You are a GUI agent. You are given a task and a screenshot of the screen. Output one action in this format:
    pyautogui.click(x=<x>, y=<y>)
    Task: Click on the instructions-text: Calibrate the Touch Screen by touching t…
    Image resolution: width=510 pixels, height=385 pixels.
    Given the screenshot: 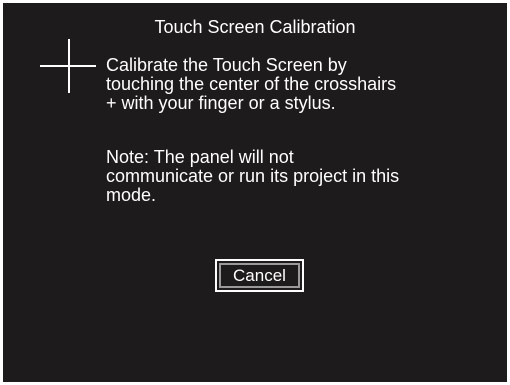 What is the action you would take?
    pyautogui.click(x=286, y=84)
    